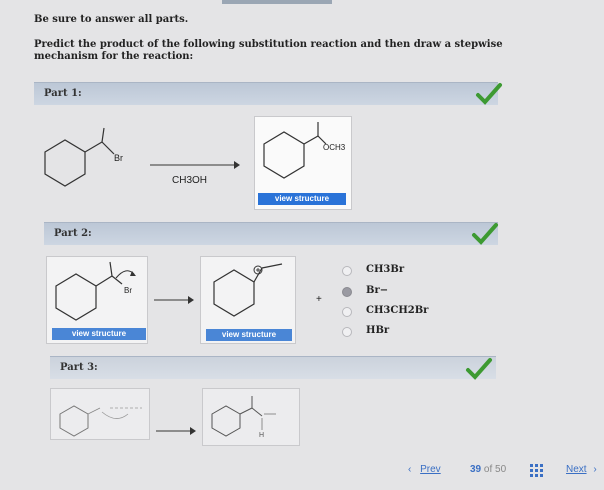  I want to click on part1-reagent-label: CH3OH, so click(190, 180).